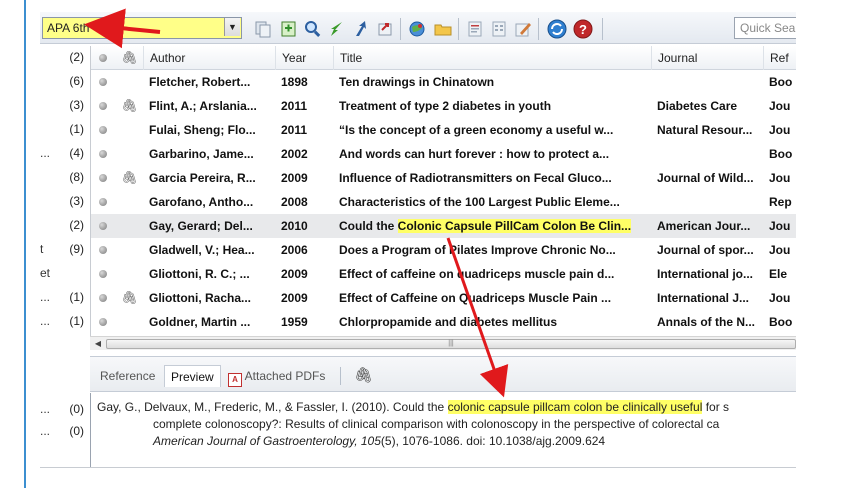  Describe the element at coordinates (289, 29) in the screenshot. I see `new-reference-icon` at that location.